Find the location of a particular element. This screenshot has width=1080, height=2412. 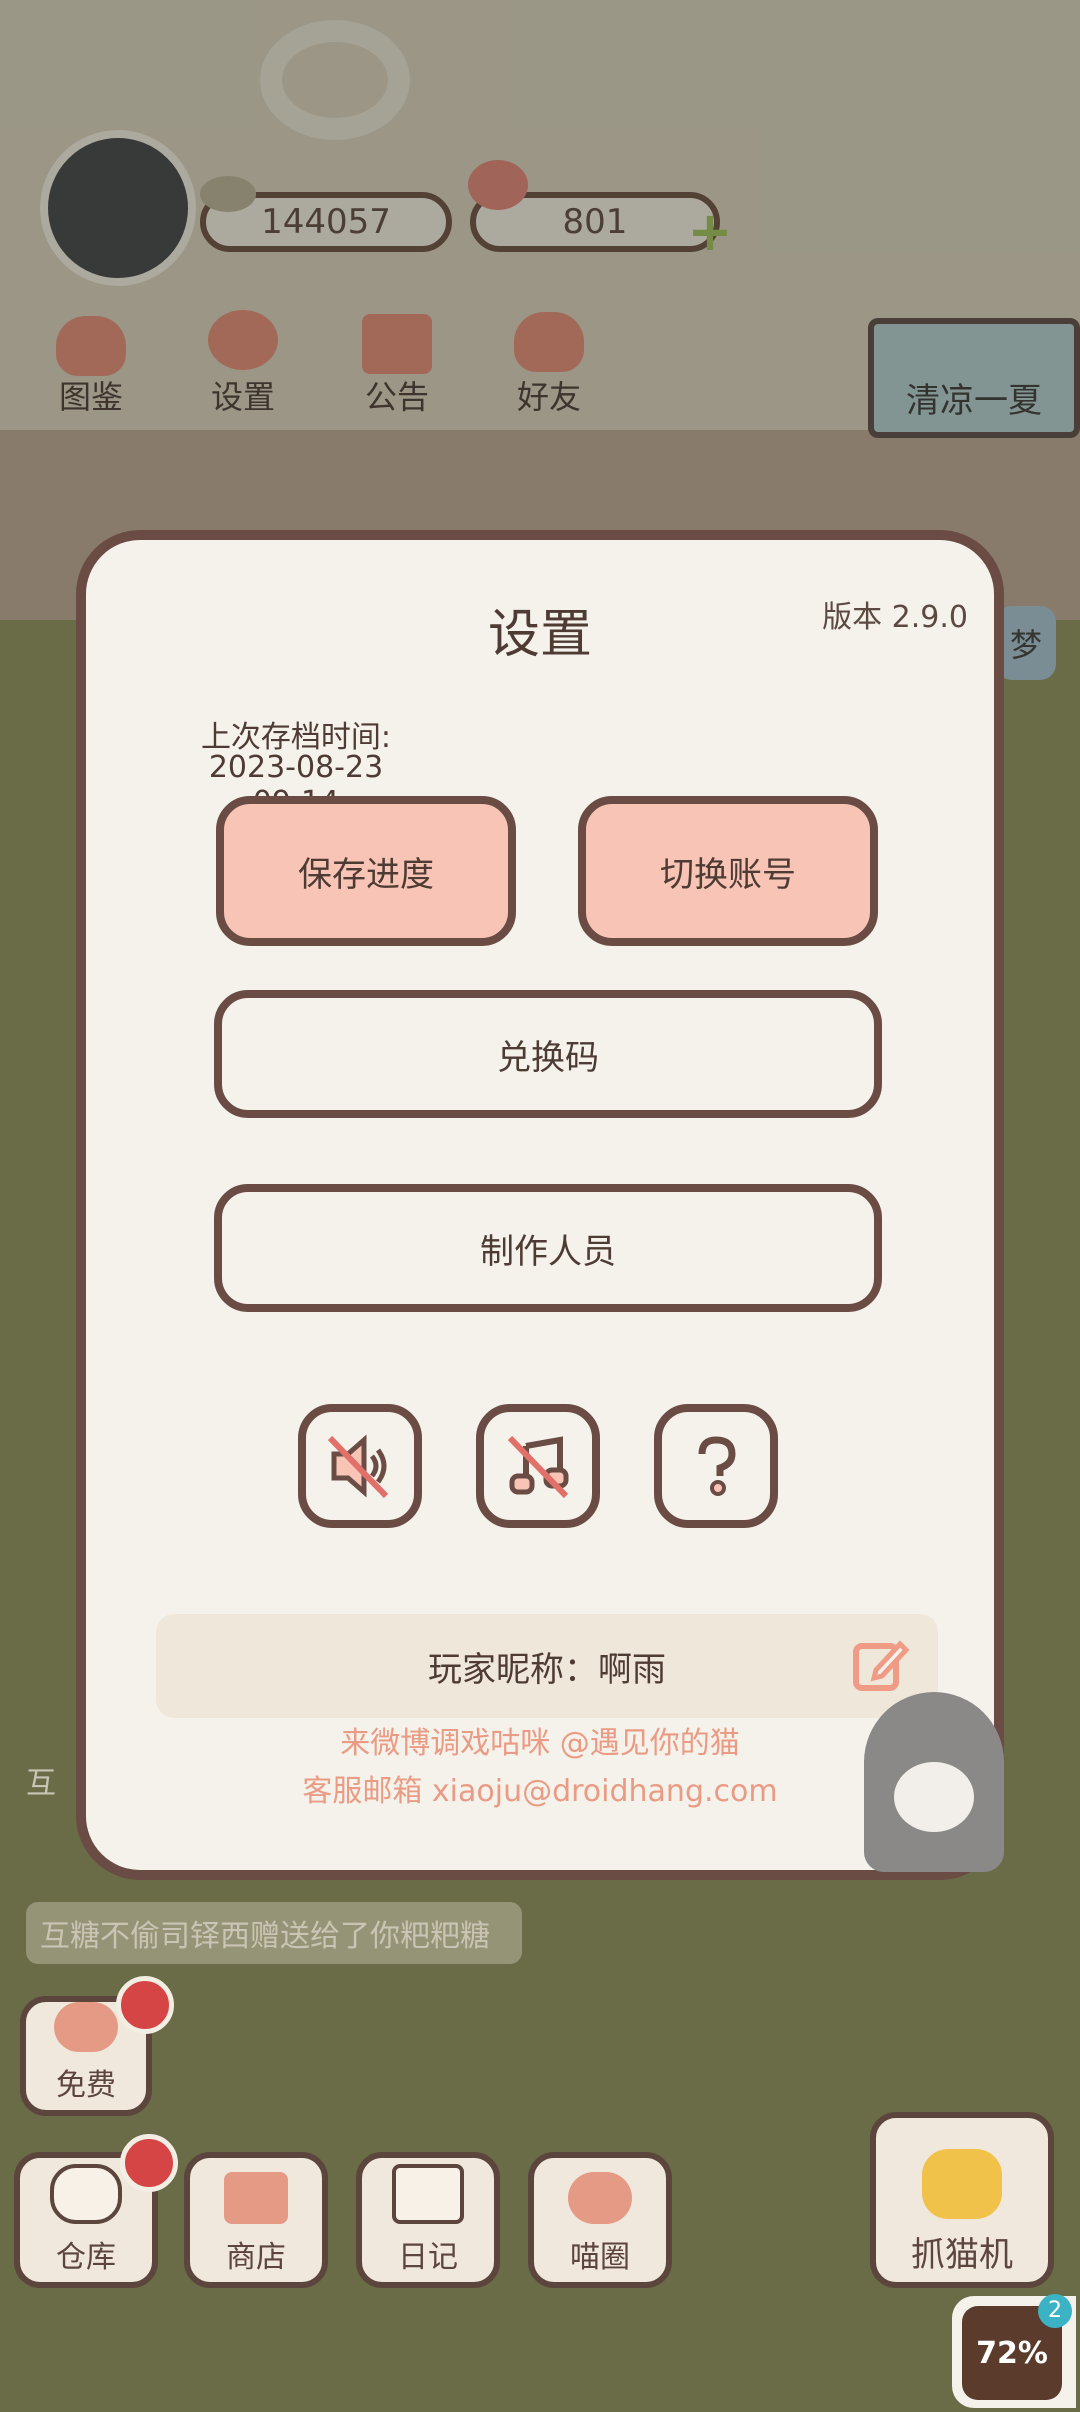

shop-label: 商店 is located at coordinates (256, 2257).